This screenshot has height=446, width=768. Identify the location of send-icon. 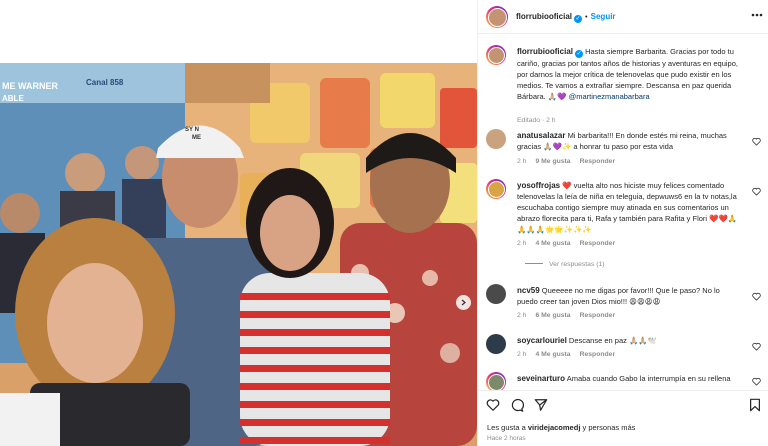
(541, 405).